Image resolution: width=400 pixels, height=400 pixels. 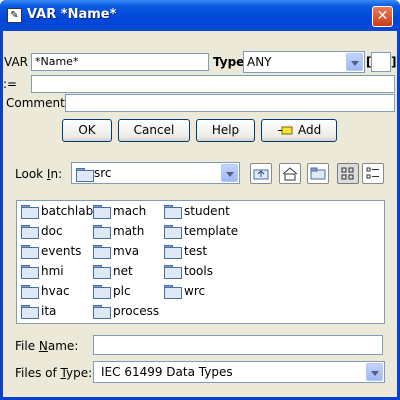 I want to click on details-view-icon, so click(x=372, y=173).